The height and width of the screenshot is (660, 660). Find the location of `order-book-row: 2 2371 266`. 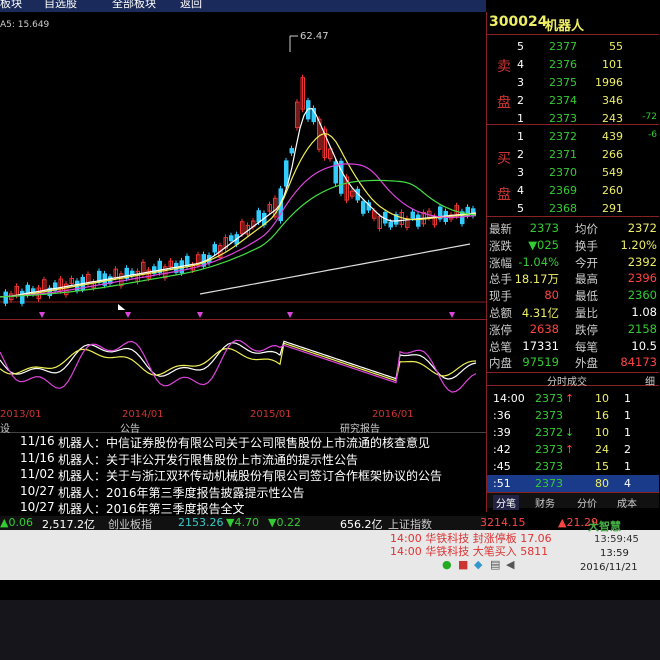

order-book-row: 2 2371 266 is located at coordinates (573, 154).